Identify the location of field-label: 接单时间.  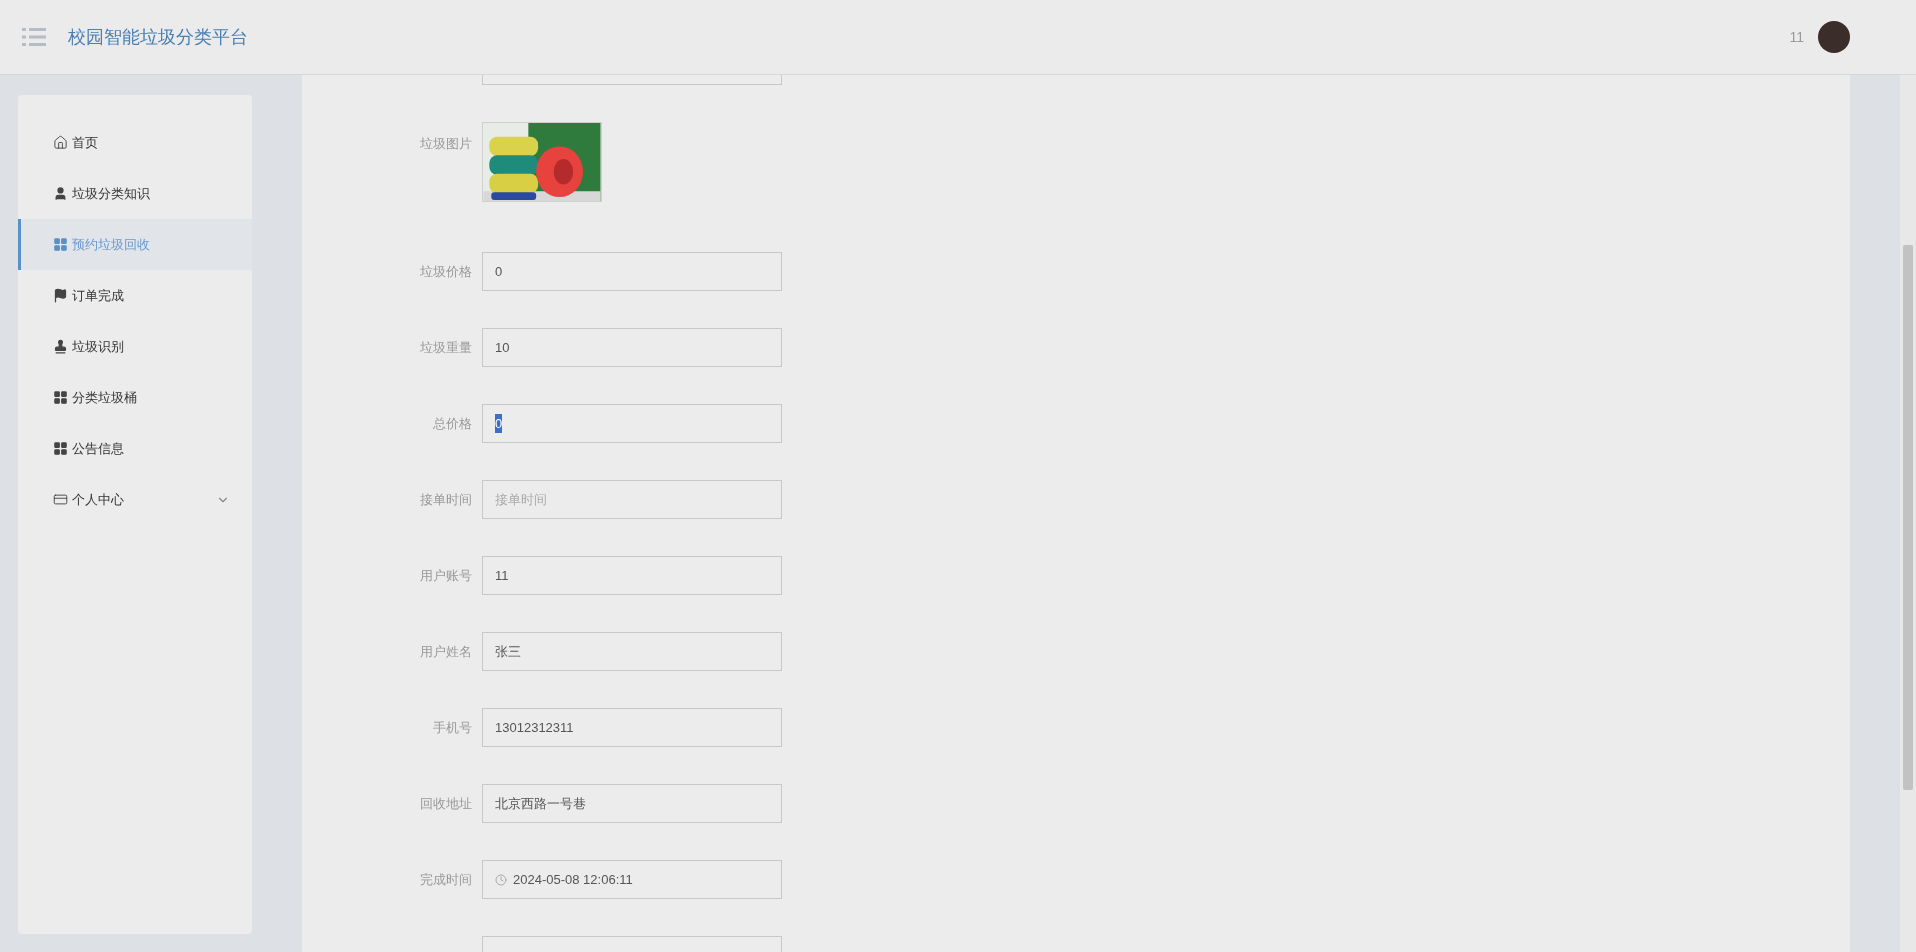
(446, 499).